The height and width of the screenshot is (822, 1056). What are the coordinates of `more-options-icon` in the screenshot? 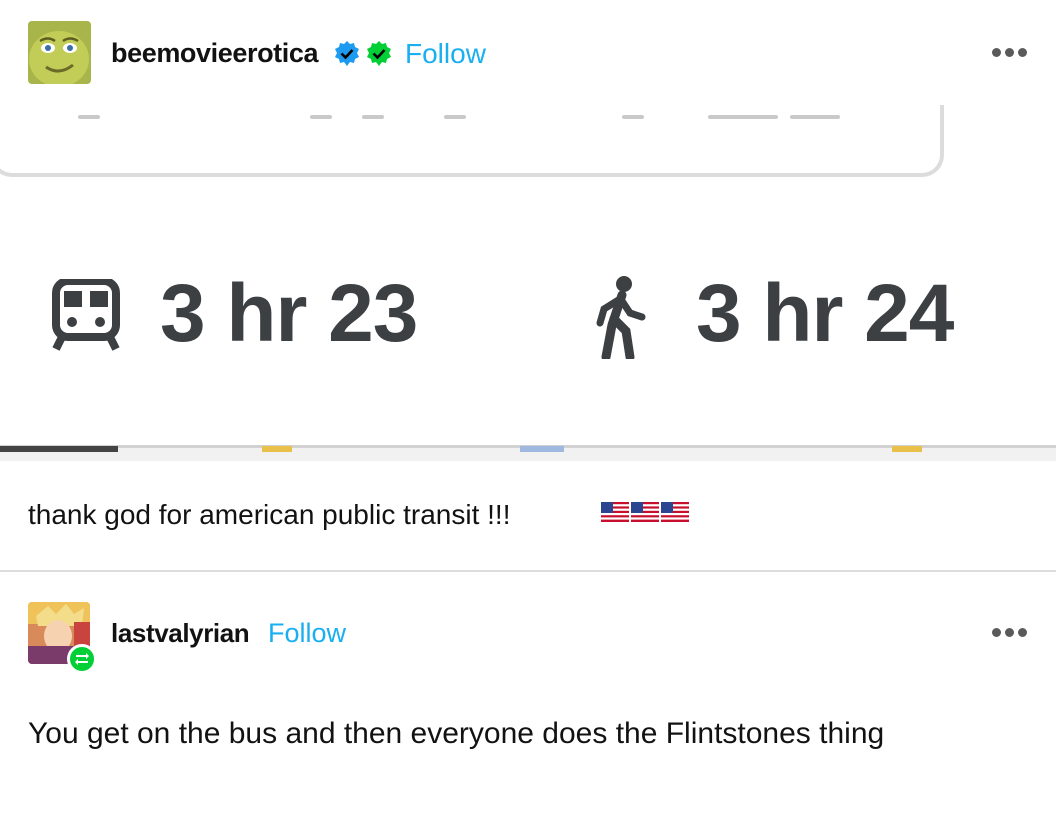 It's located at (1010, 52).